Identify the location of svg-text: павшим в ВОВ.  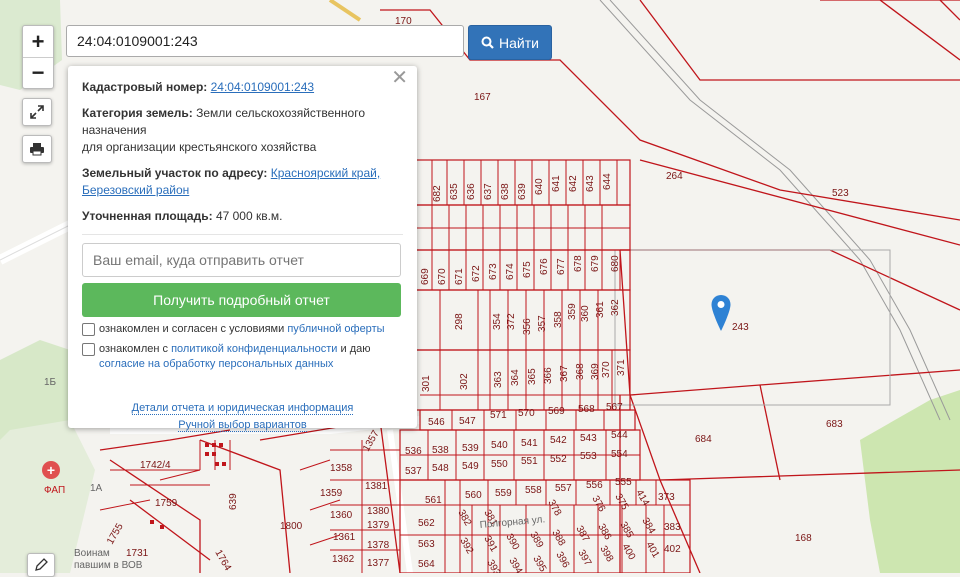
(108, 565).